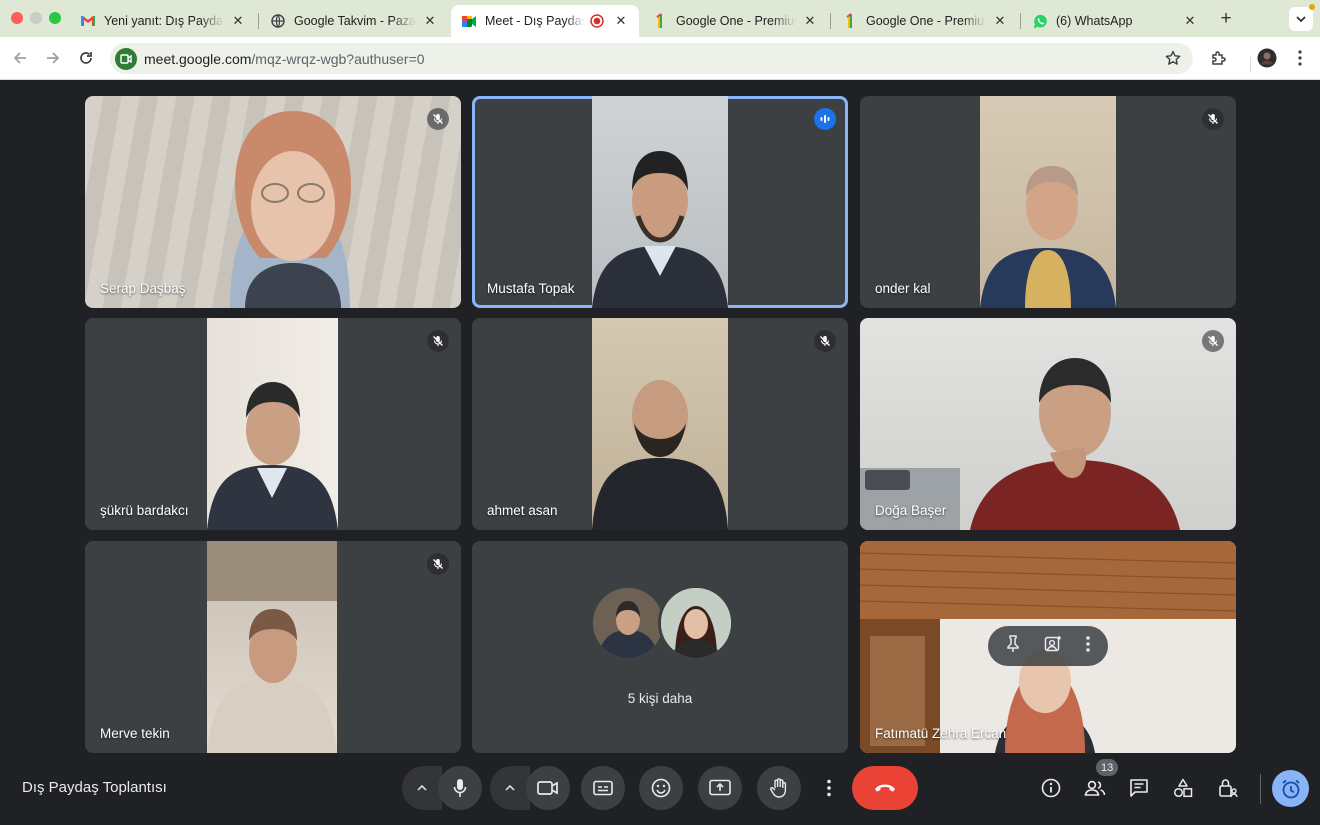  Describe the element at coordinates (17, 18) in the screenshot. I see `window-close-button` at that location.